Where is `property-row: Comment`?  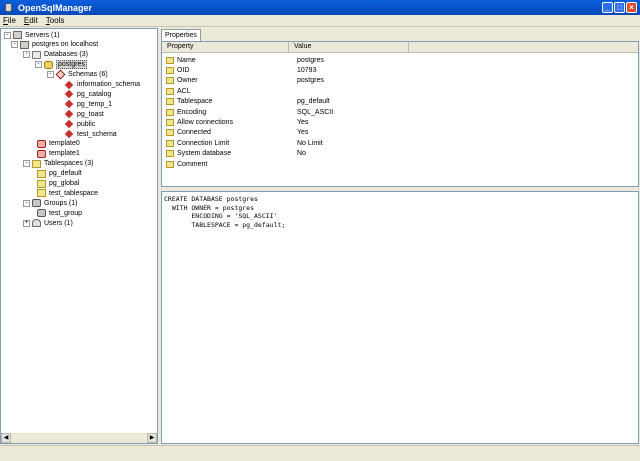 property-row: Comment is located at coordinates (400, 164).